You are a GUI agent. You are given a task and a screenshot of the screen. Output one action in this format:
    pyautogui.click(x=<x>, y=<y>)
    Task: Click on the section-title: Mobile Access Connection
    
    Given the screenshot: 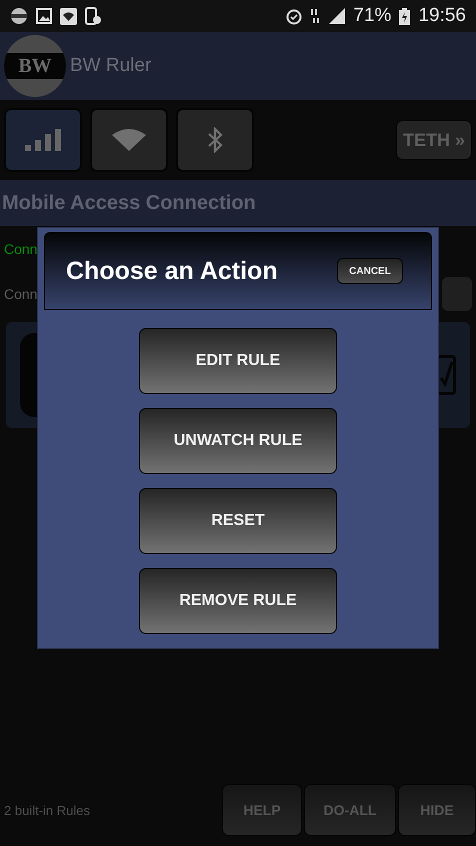 What is the action you would take?
    pyautogui.click(x=129, y=203)
    